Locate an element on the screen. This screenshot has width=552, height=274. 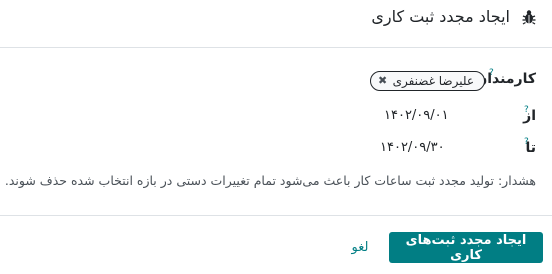
dialog-title: ایجاد مجدد ثبت کاری is located at coordinates (440, 16).